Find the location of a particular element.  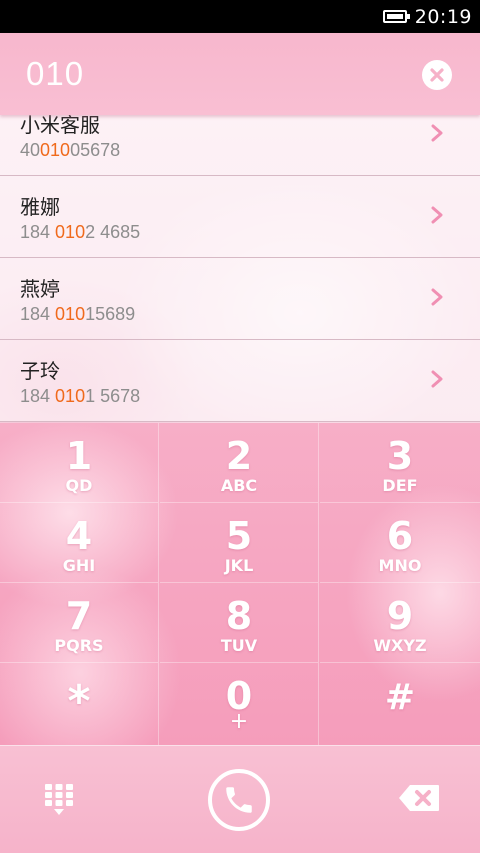

key-0: 0 + is located at coordinates (239, 704).